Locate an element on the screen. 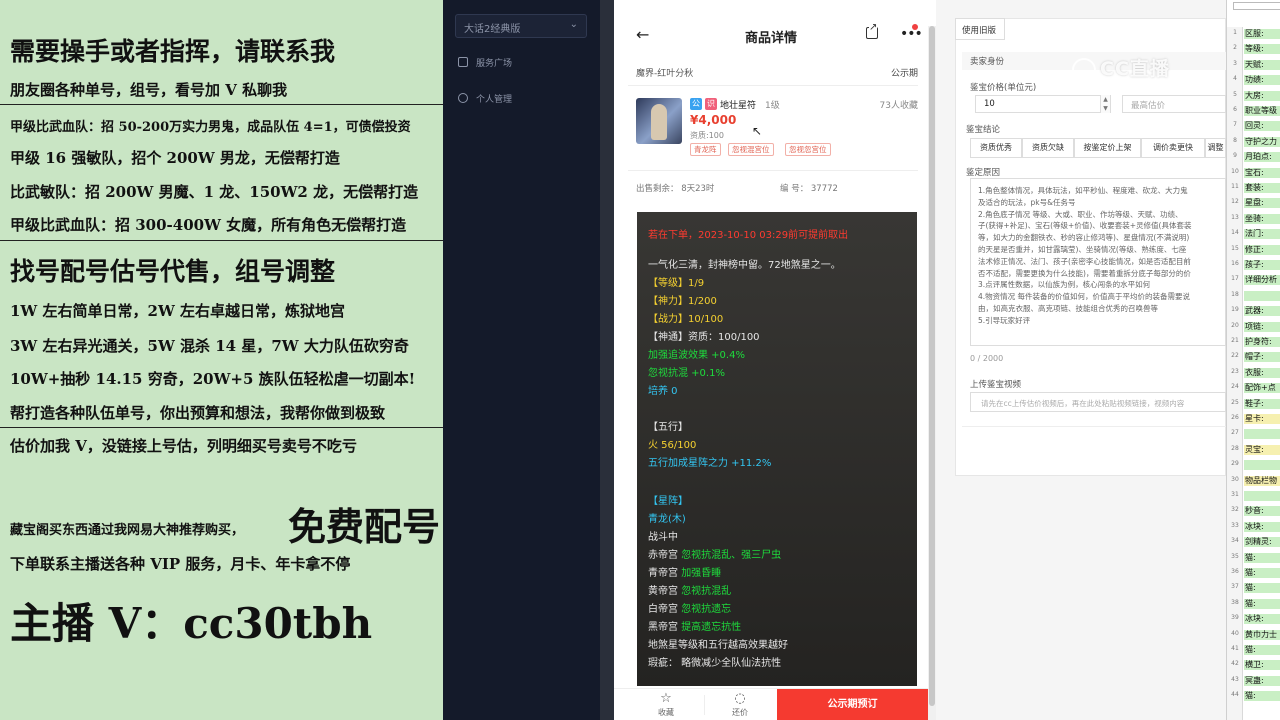 This screenshot has height=720, width=1280. sheet-cell: 冥蛊: is located at coordinates (1262, 680).